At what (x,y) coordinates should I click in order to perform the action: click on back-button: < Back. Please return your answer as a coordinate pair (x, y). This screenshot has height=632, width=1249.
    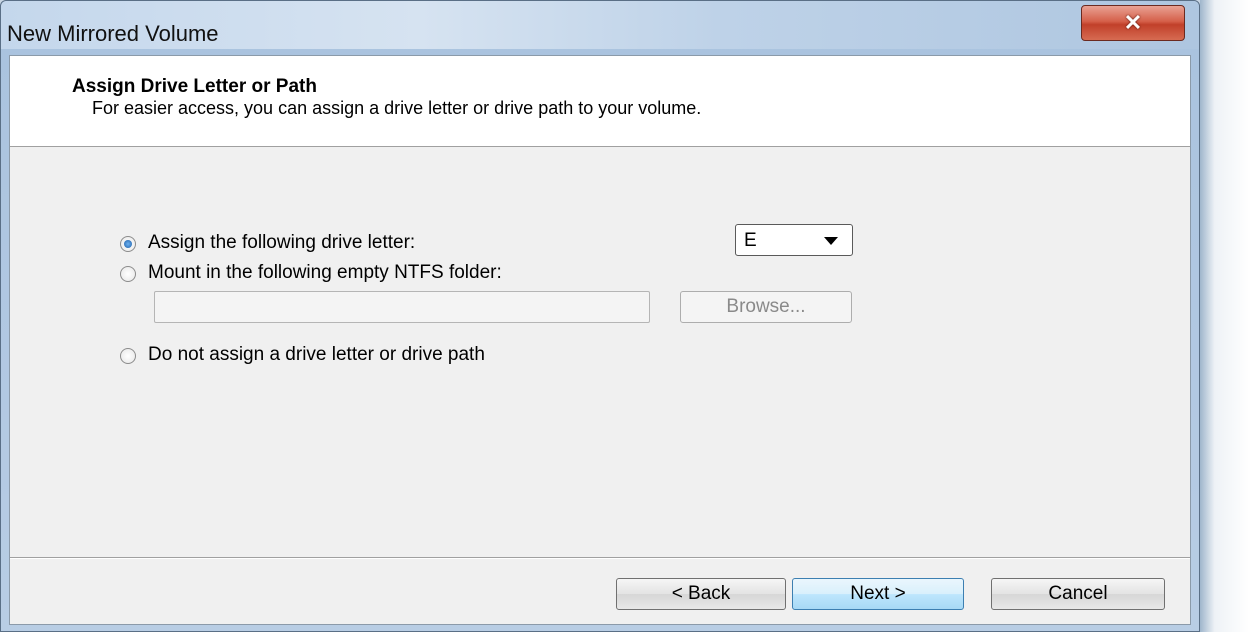
    Looking at the image, I should click on (701, 594).